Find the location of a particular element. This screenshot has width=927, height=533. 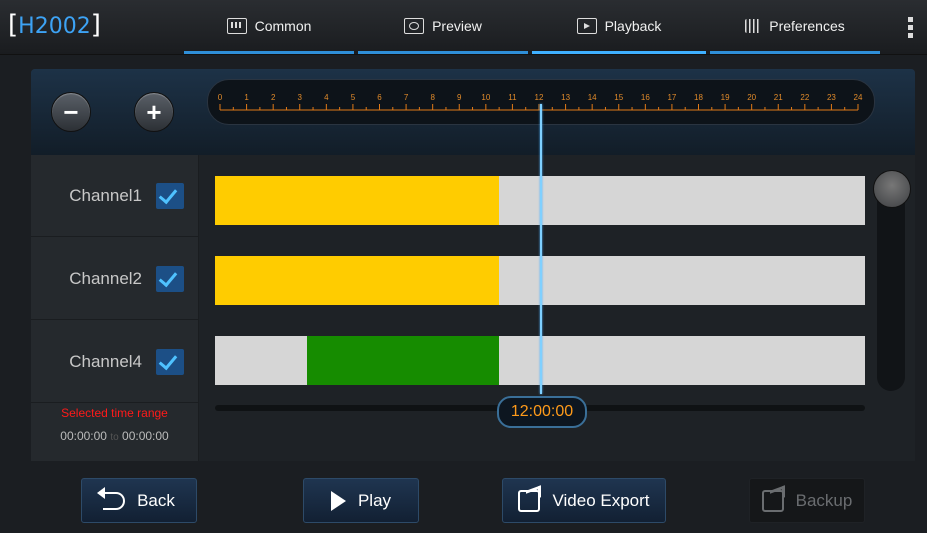

ruler-hour-label: 10 is located at coordinates (485, 97).